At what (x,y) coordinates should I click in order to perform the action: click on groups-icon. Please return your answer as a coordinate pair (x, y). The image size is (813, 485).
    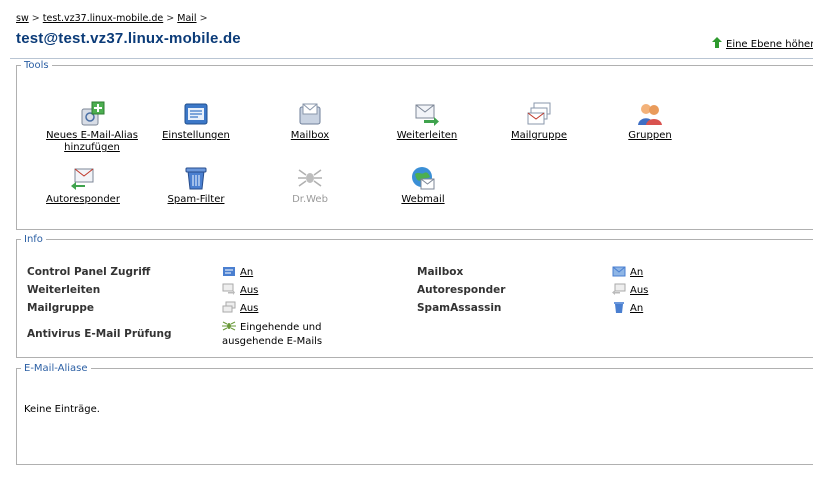
    Looking at the image, I should click on (650, 114).